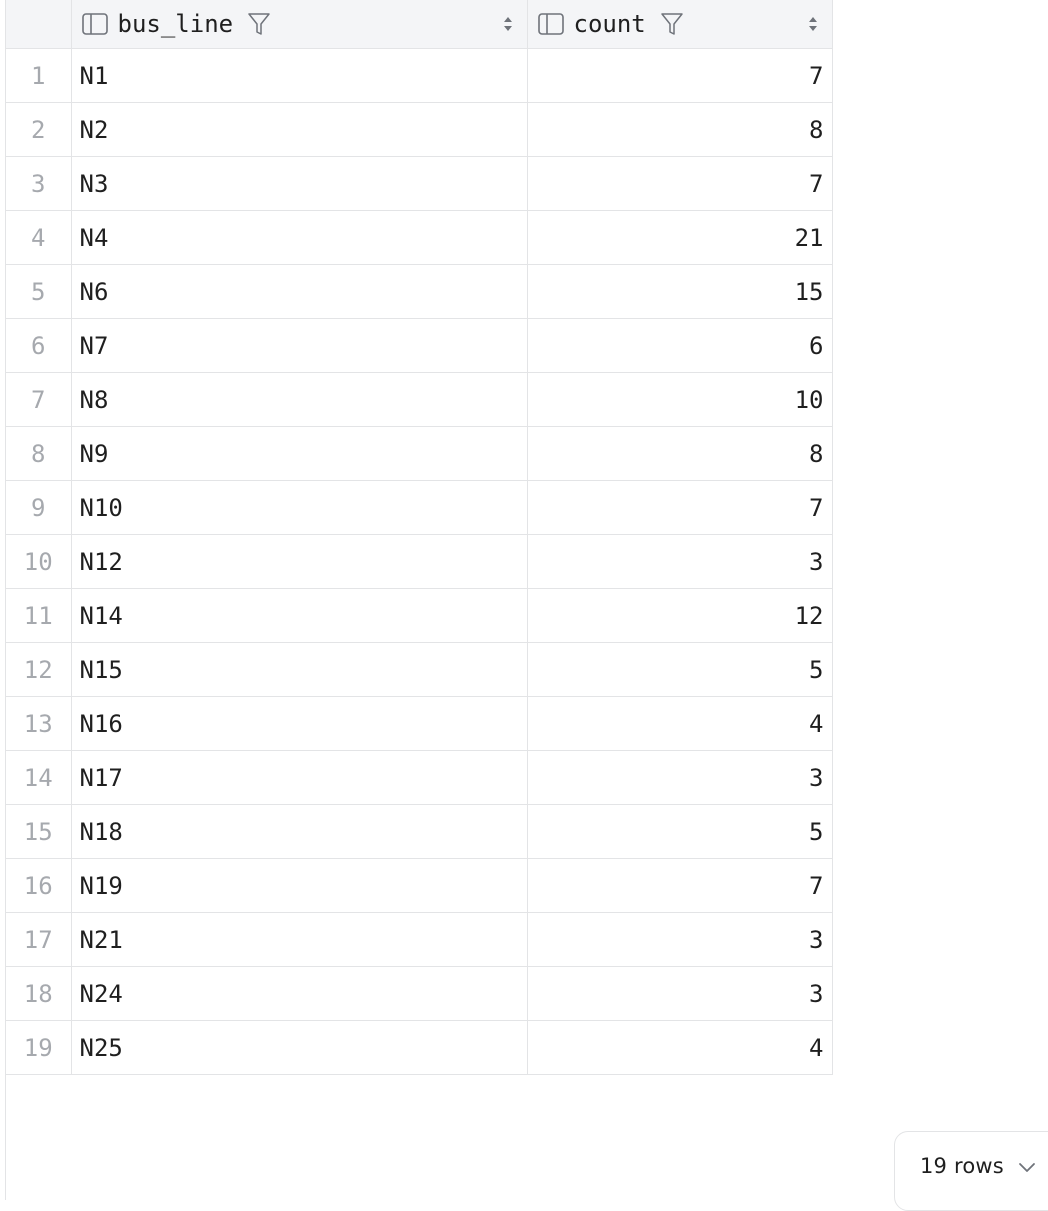  What do you see at coordinates (39, 24) in the screenshot?
I see `row-number-header` at bounding box center [39, 24].